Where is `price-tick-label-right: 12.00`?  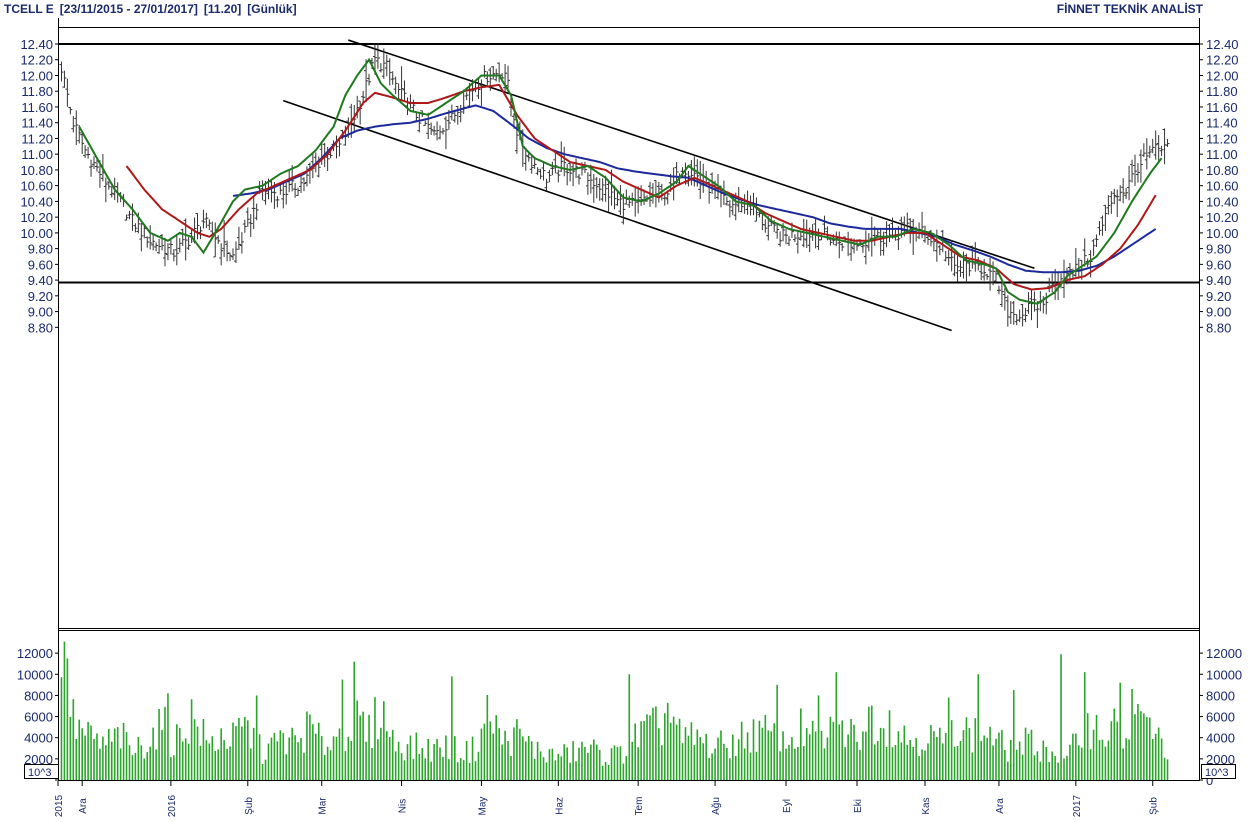
price-tick-label-right: 12.00 is located at coordinates (1222, 75).